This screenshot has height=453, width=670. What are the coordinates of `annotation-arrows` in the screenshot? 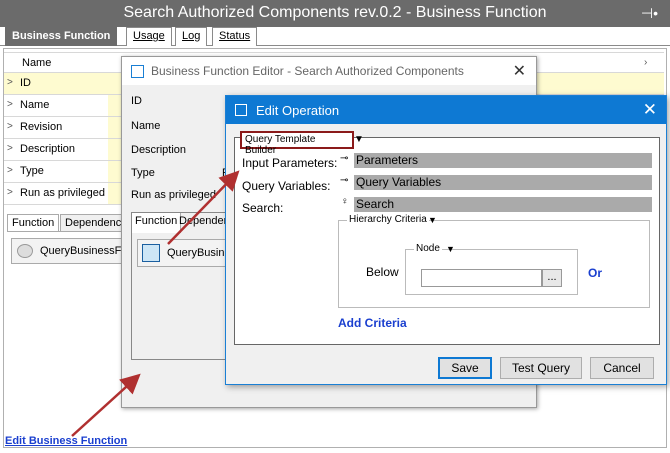 It's located at (155, 303).